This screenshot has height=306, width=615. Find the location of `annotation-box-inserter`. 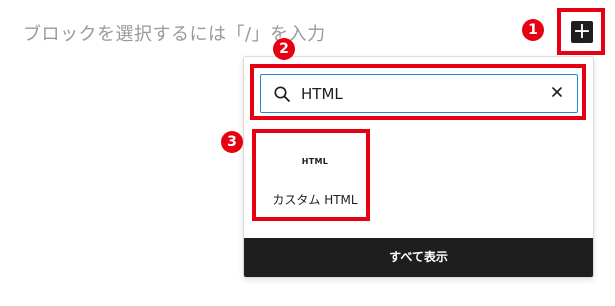

annotation-box-inserter is located at coordinates (581, 31).